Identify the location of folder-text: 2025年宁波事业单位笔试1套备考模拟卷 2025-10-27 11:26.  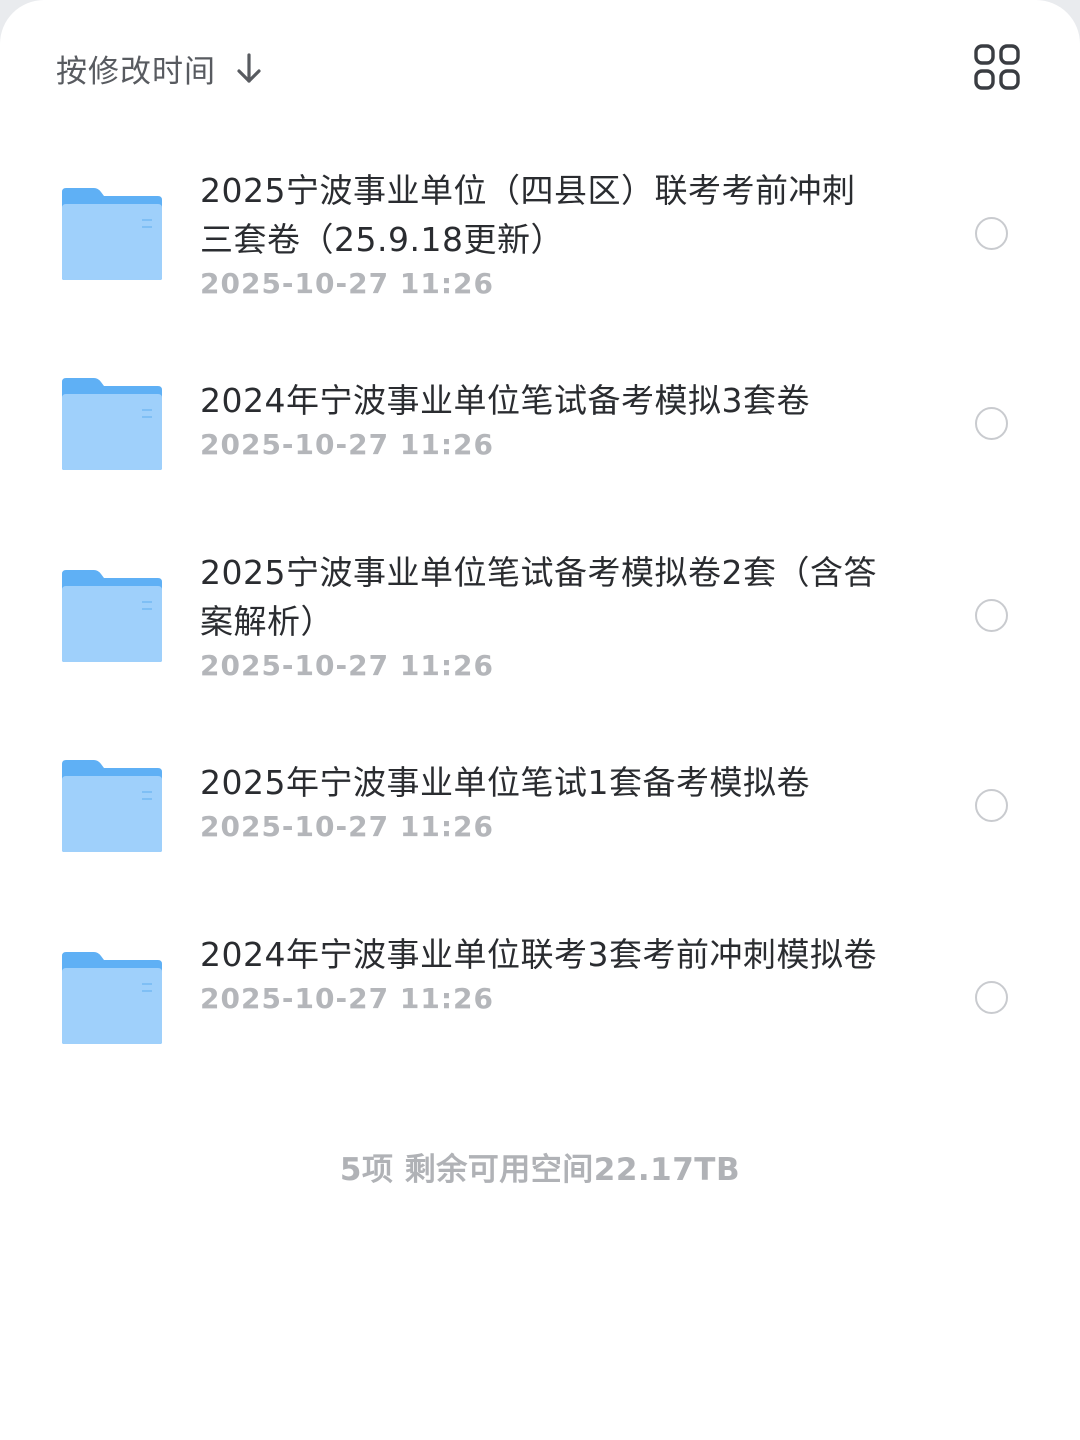
(540, 802).